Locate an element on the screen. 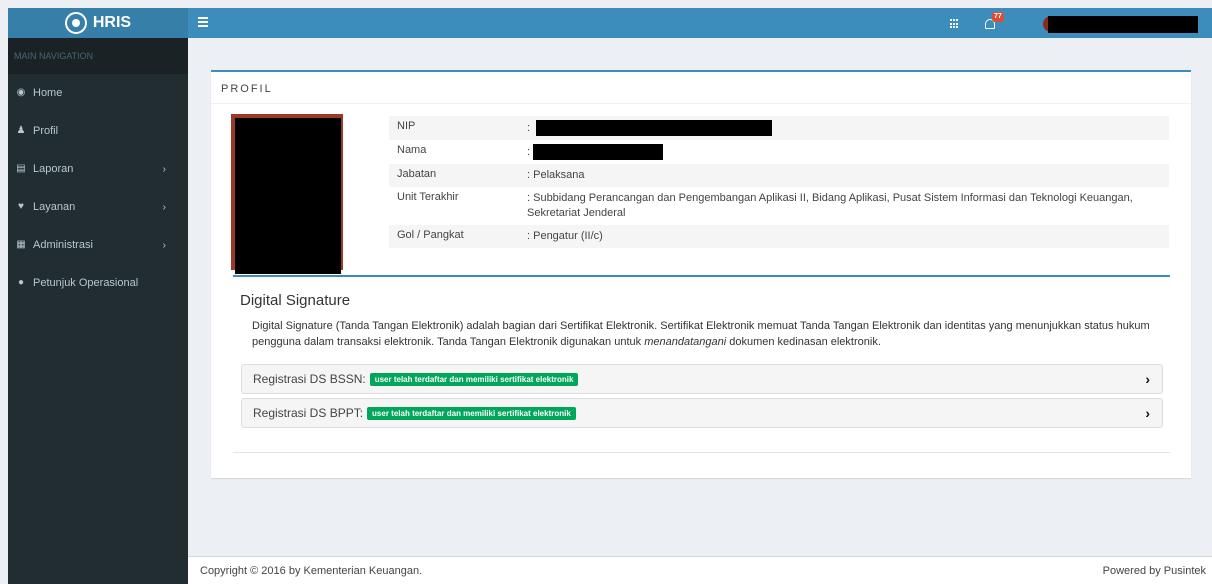 This screenshot has height=584, width=1212. sidebar-item-layanan: ♥ Layanan › is located at coordinates (98, 207).